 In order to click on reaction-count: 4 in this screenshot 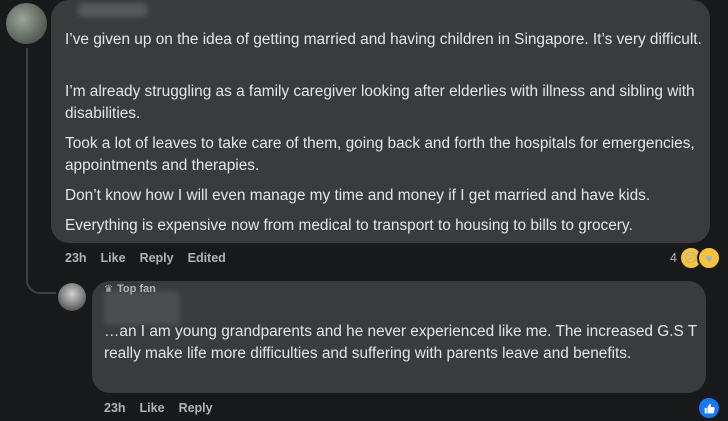, I will do `click(673, 258)`.